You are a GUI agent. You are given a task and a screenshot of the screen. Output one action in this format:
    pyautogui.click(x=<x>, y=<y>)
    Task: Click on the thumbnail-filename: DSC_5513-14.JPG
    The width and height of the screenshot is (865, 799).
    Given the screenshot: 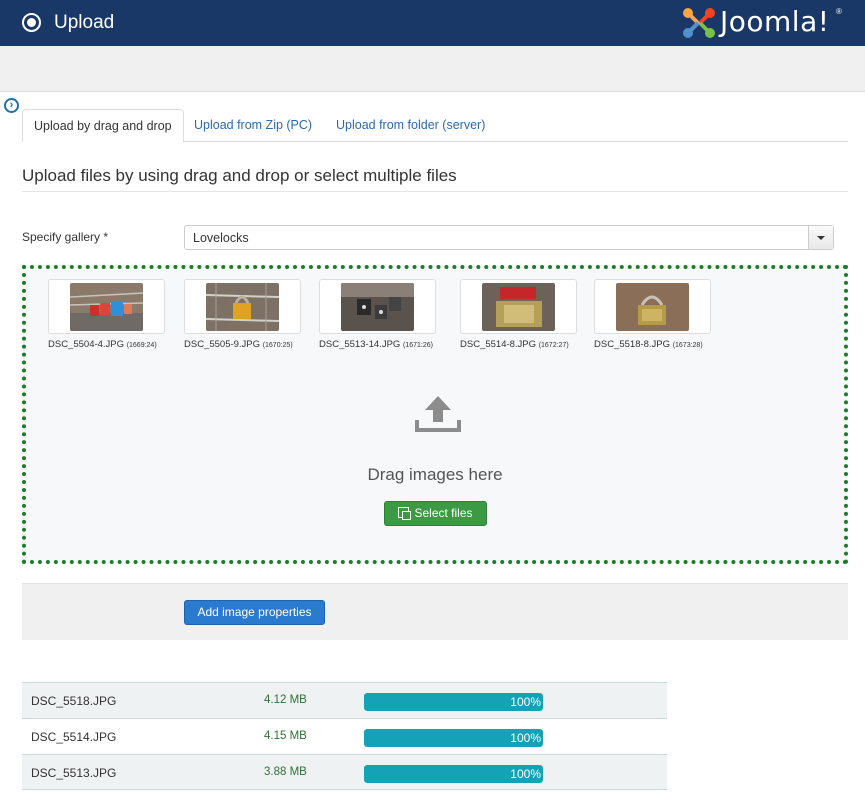 What is the action you would take?
    pyautogui.click(x=360, y=344)
    